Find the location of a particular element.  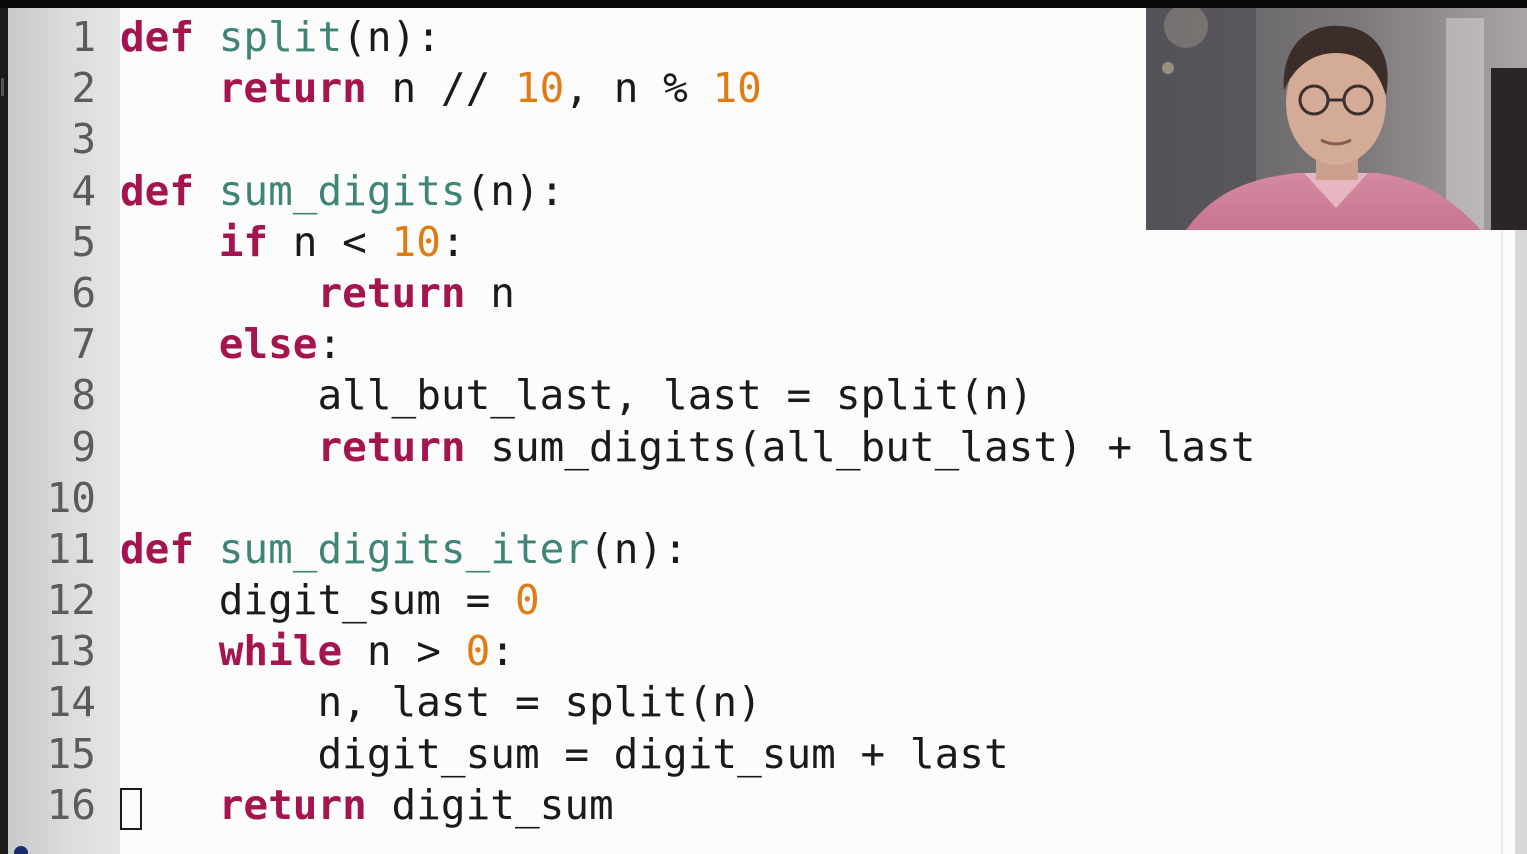

function-name-token: sum_digits_iter is located at coordinates (404, 548).